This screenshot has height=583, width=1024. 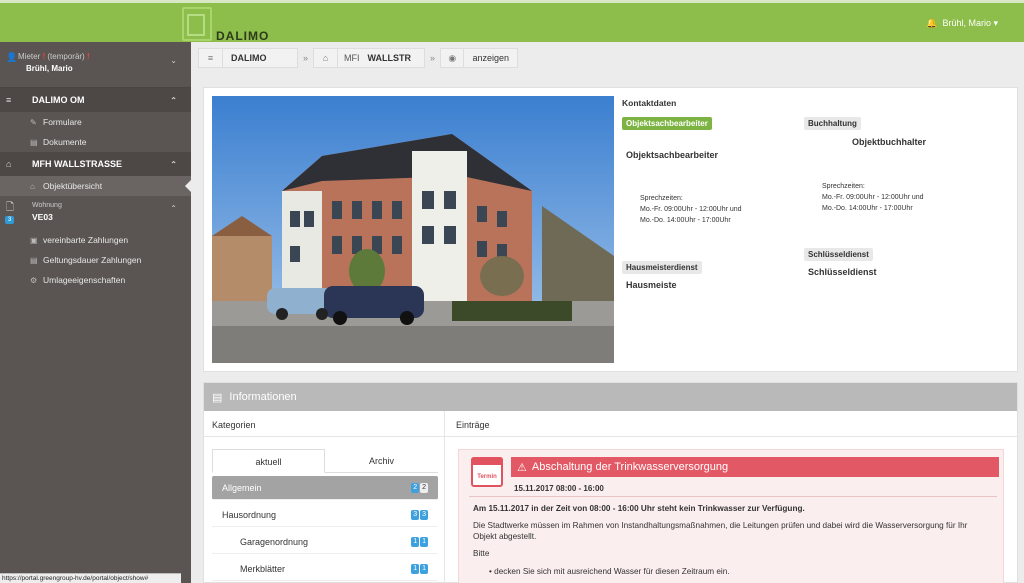 What do you see at coordinates (649, 103) in the screenshot?
I see `contacts-title: Kontaktdaten` at bounding box center [649, 103].